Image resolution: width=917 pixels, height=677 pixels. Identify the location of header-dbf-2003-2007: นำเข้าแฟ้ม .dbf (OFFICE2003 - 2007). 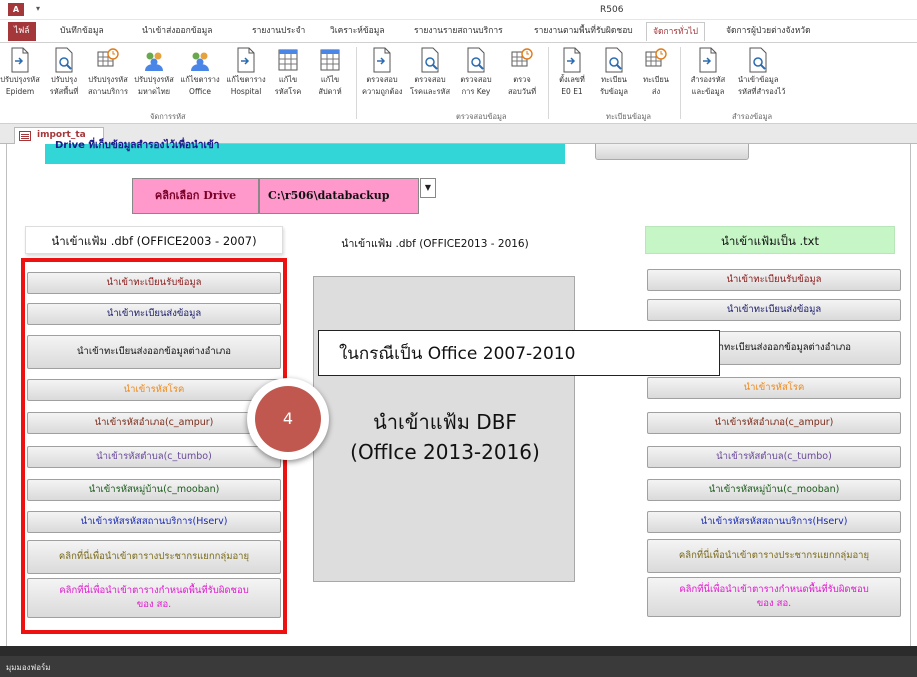
(154, 240).